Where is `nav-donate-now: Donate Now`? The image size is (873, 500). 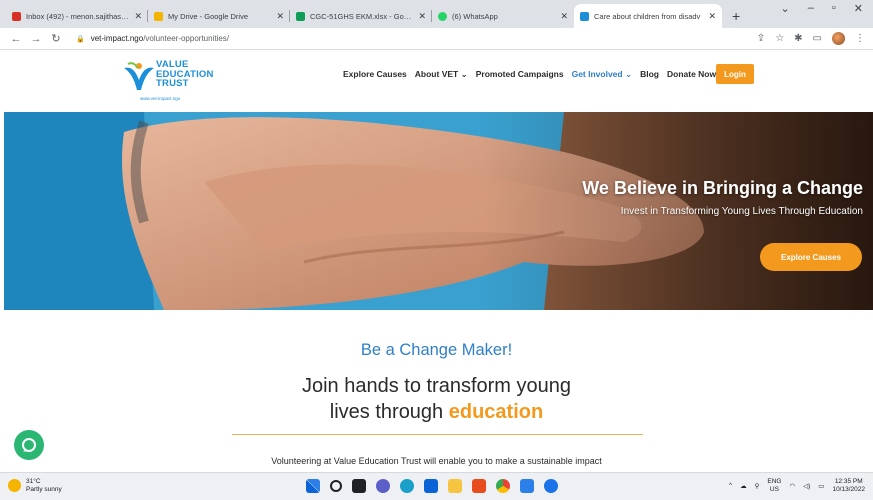
nav-donate-now: Donate Now is located at coordinates (691, 74).